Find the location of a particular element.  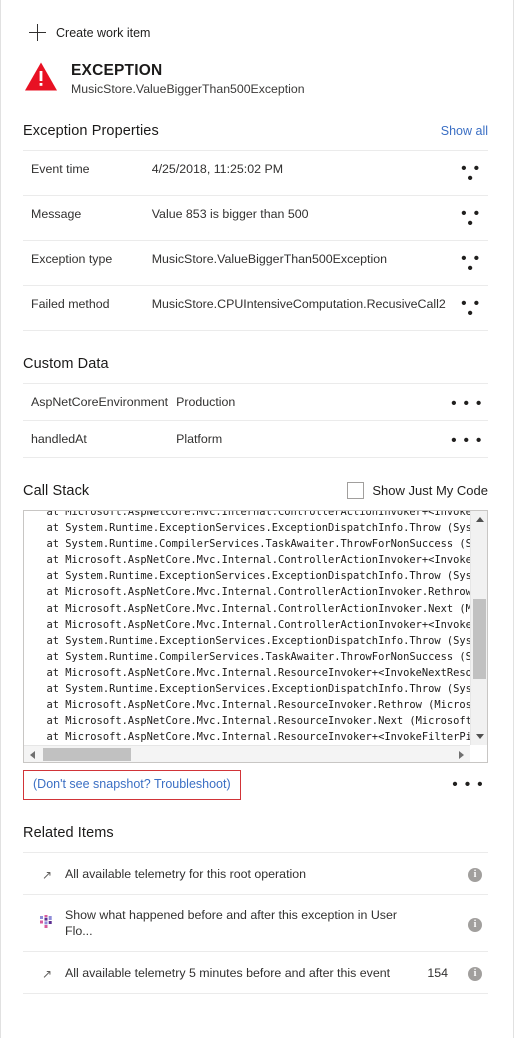

show-all-link: Show all is located at coordinates (464, 131).